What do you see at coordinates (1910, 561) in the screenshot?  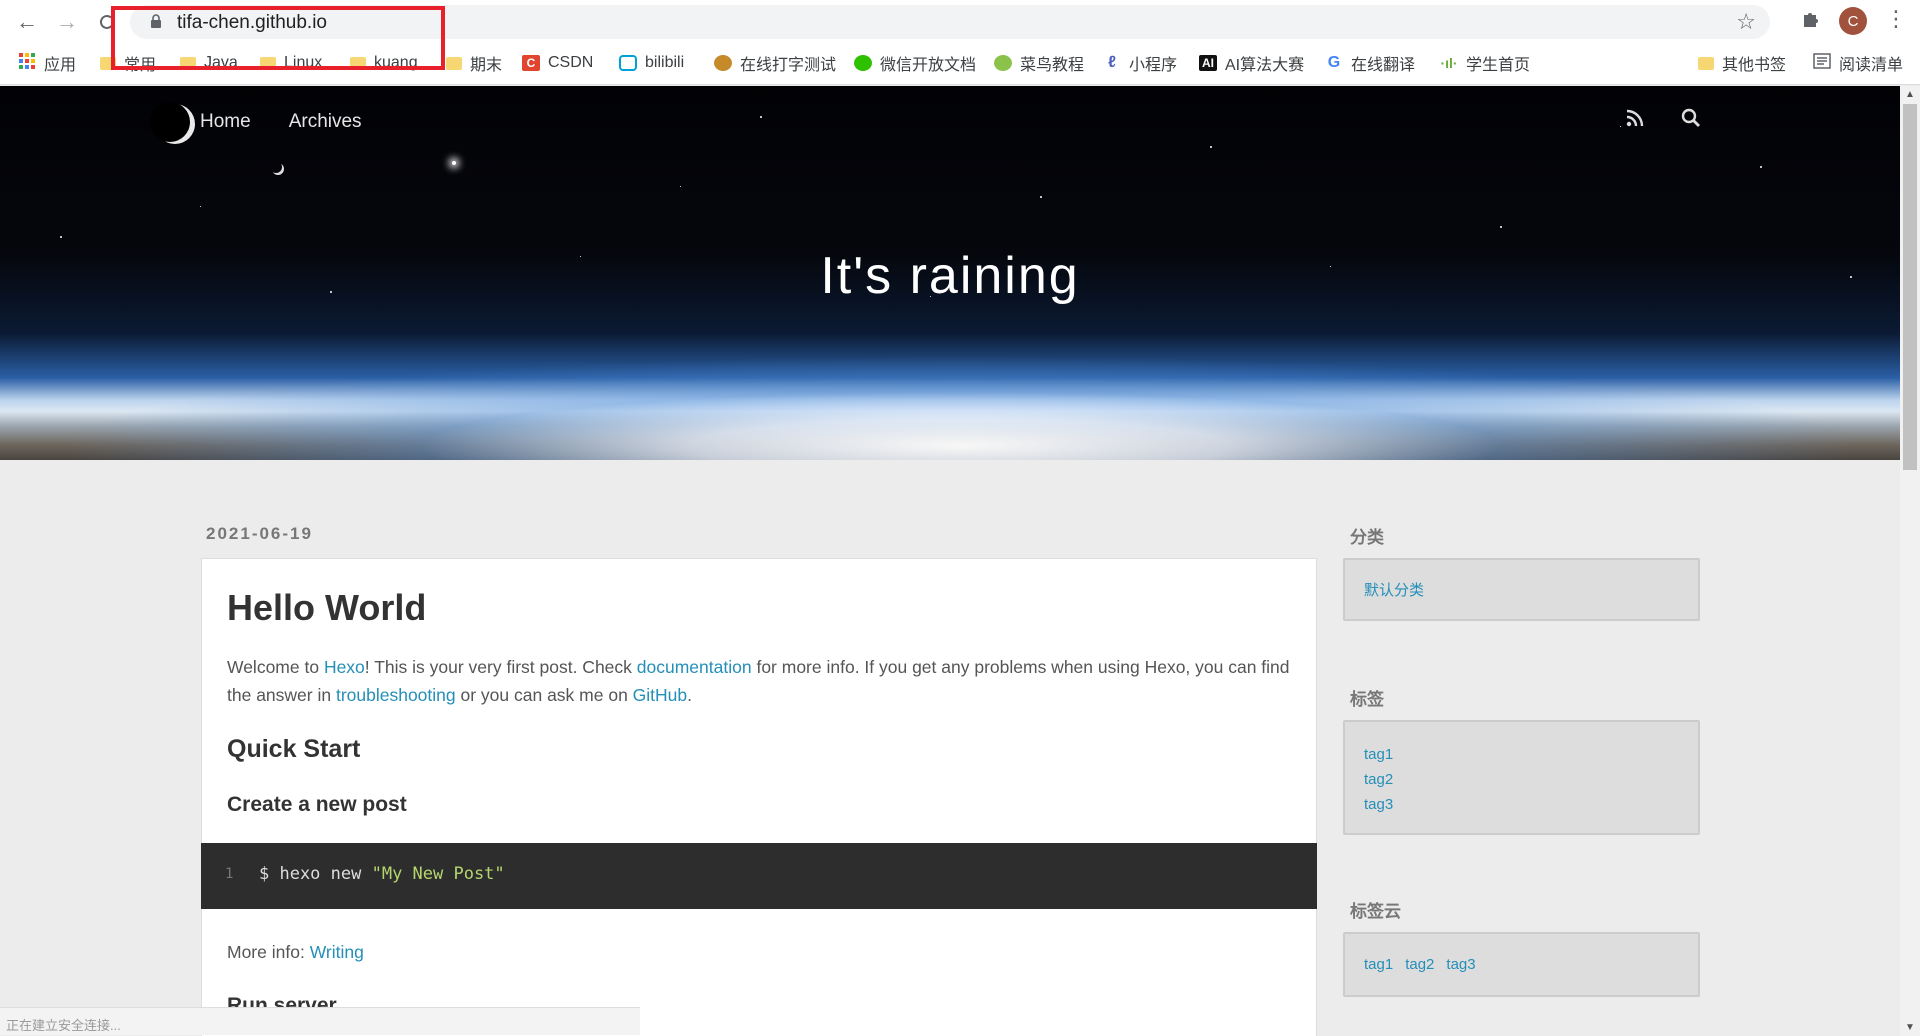 I see `page-scrollbar: ▲ ▼` at bounding box center [1910, 561].